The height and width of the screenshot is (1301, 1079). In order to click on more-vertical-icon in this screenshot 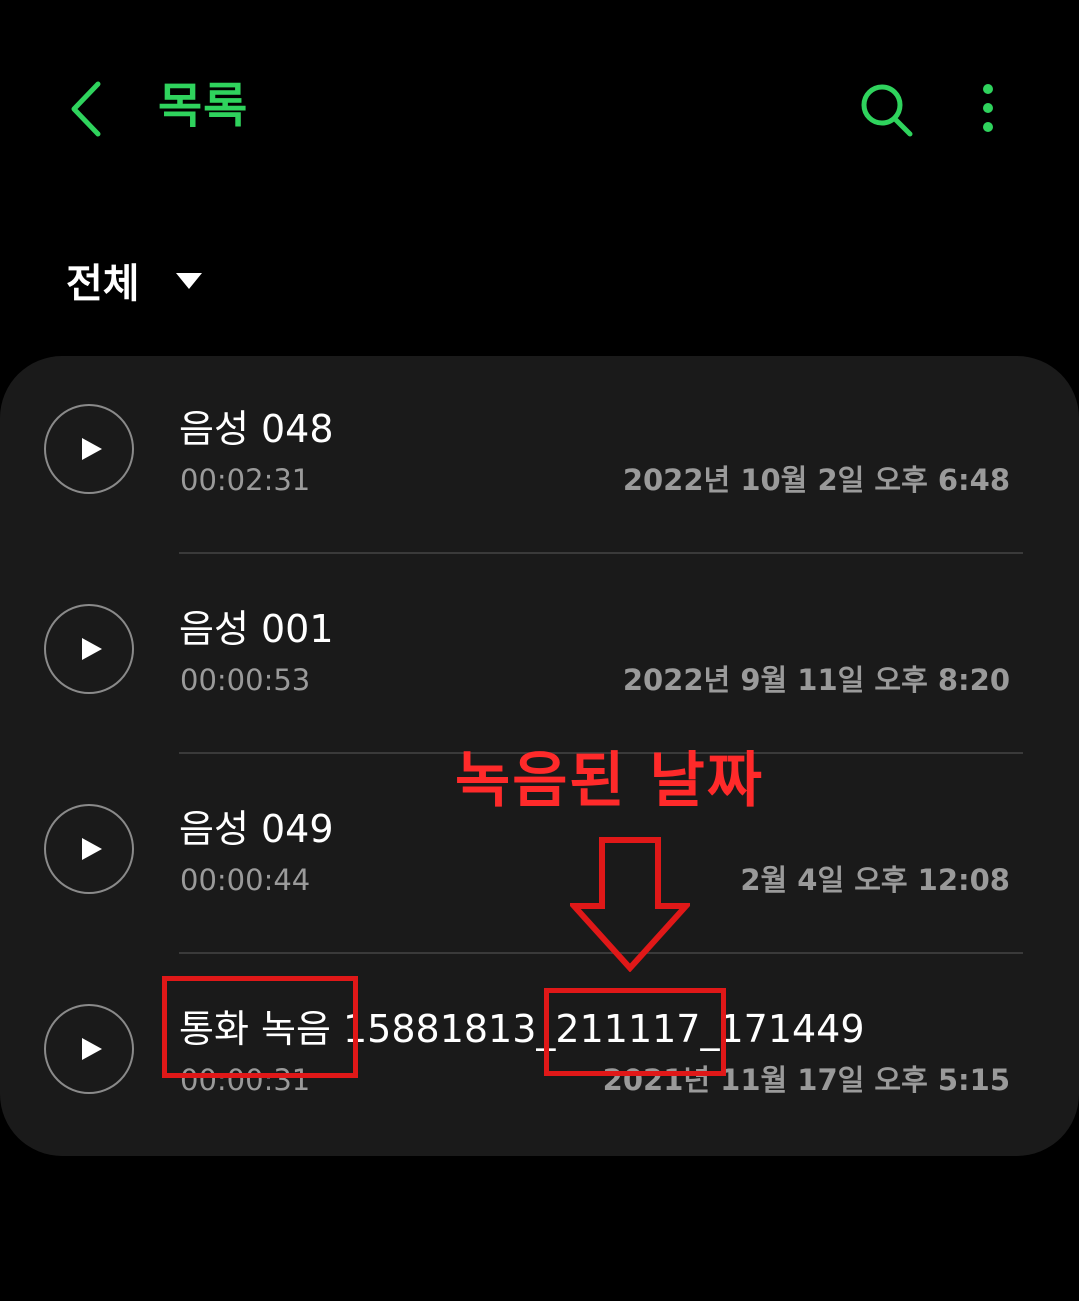, I will do `click(988, 108)`.